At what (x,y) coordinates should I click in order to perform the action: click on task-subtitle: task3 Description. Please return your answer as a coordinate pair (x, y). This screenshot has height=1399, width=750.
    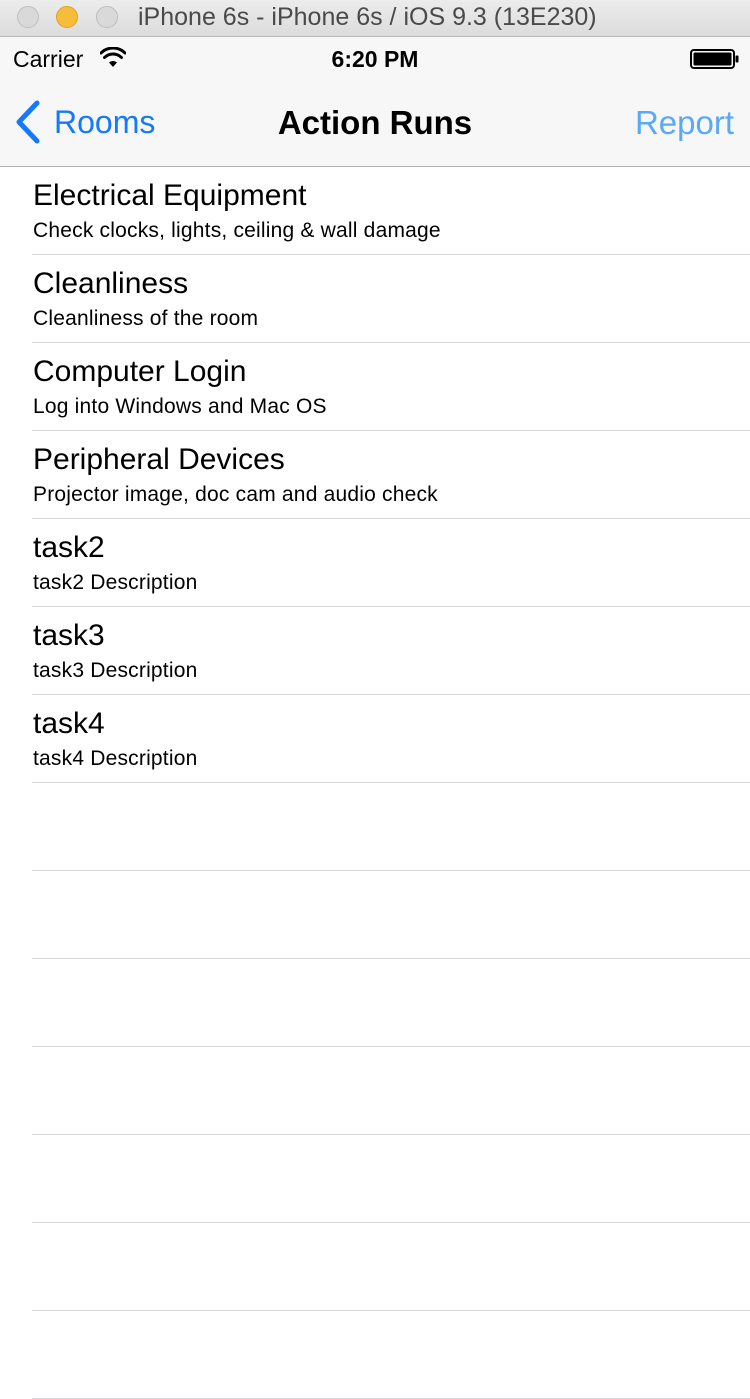
    Looking at the image, I should click on (115, 670).